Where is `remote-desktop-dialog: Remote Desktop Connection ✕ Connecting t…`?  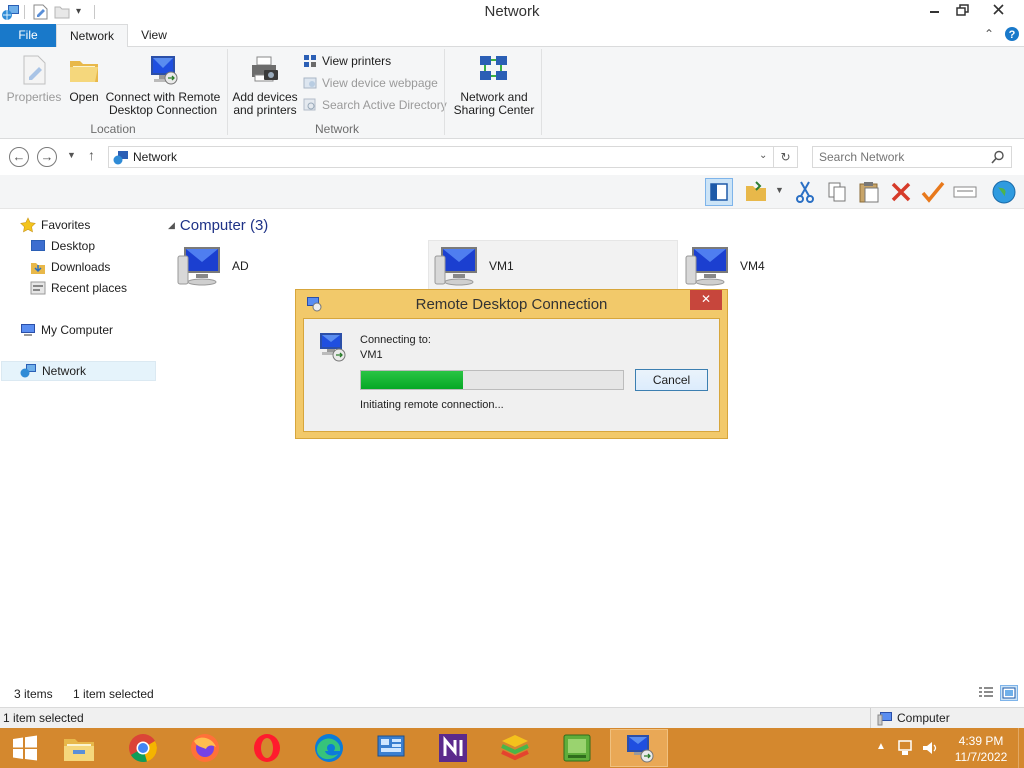
remote-desktop-dialog: Remote Desktop Connection ✕ Connecting t… is located at coordinates (511, 364).